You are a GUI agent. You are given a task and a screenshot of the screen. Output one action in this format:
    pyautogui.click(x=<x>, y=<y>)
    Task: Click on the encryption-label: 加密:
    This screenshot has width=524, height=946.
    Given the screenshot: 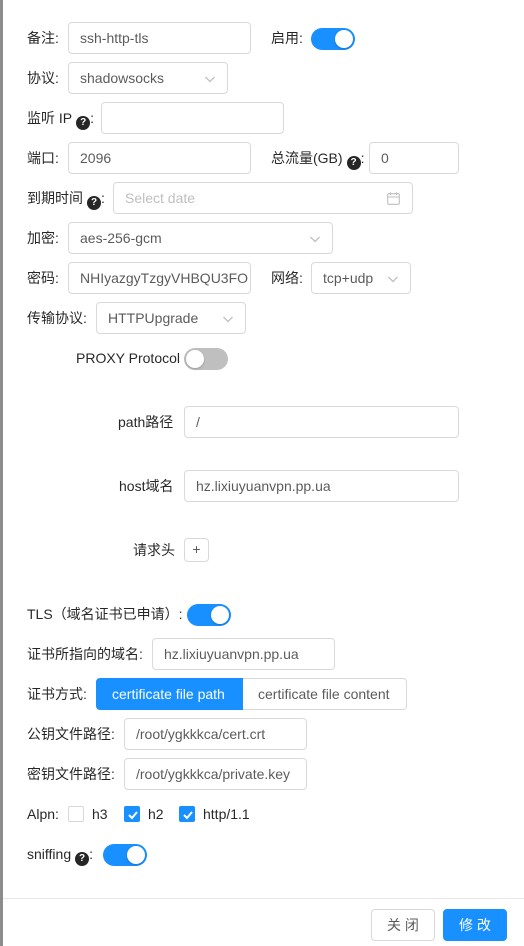 What is the action you would take?
    pyautogui.click(x=43, y=238)
    